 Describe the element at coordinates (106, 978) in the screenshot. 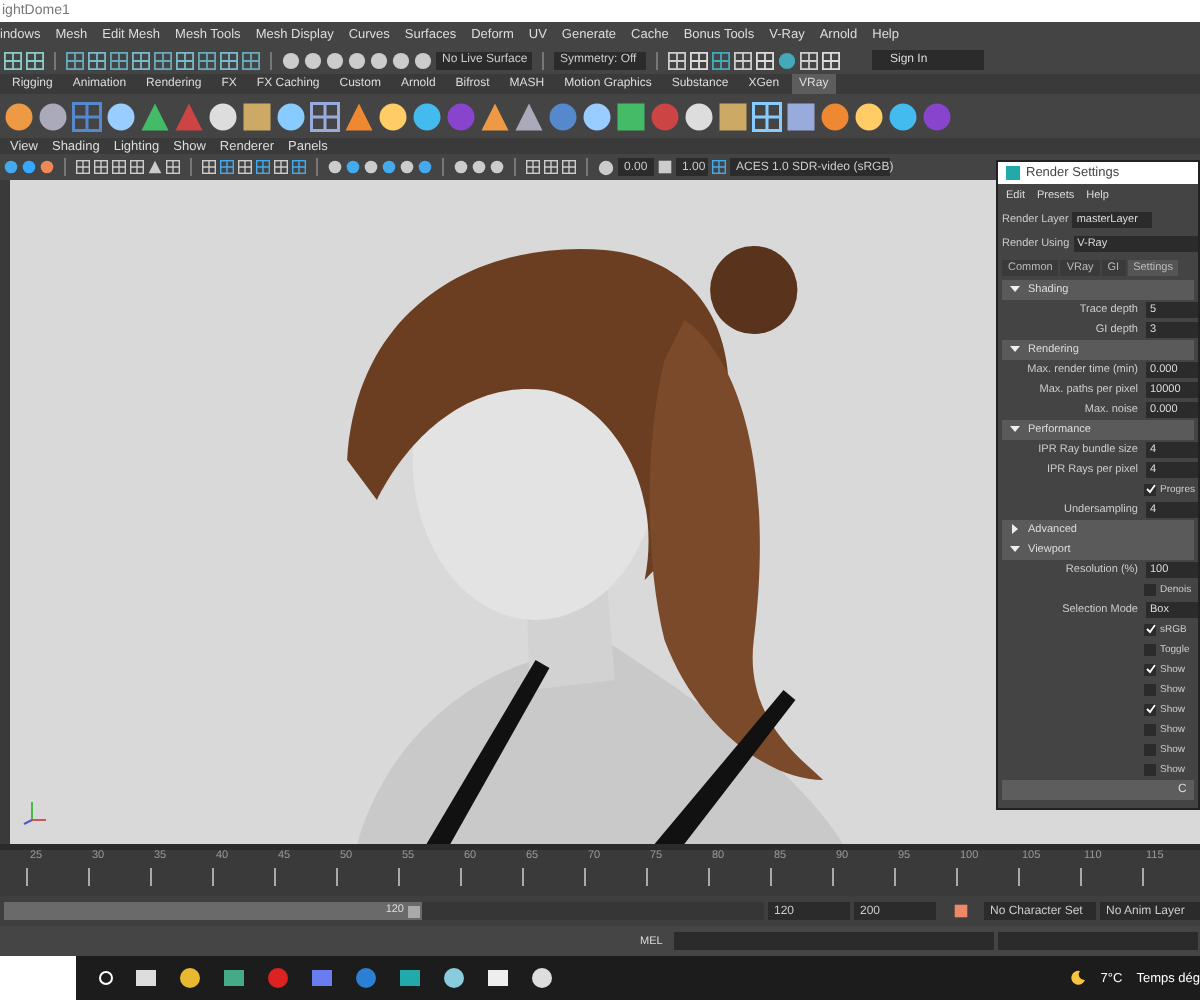

I see `circle-icon` at that location.